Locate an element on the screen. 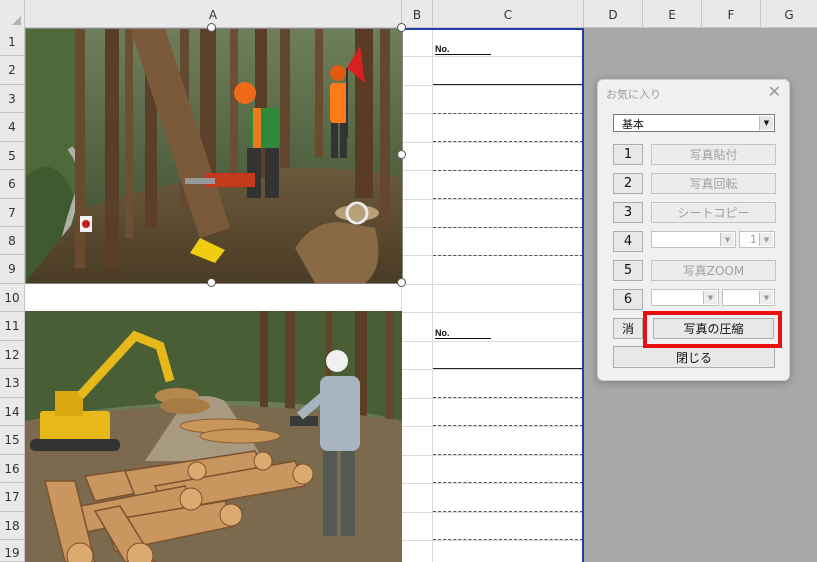  row-header-8: 8 is located at coordinates (12, 241).